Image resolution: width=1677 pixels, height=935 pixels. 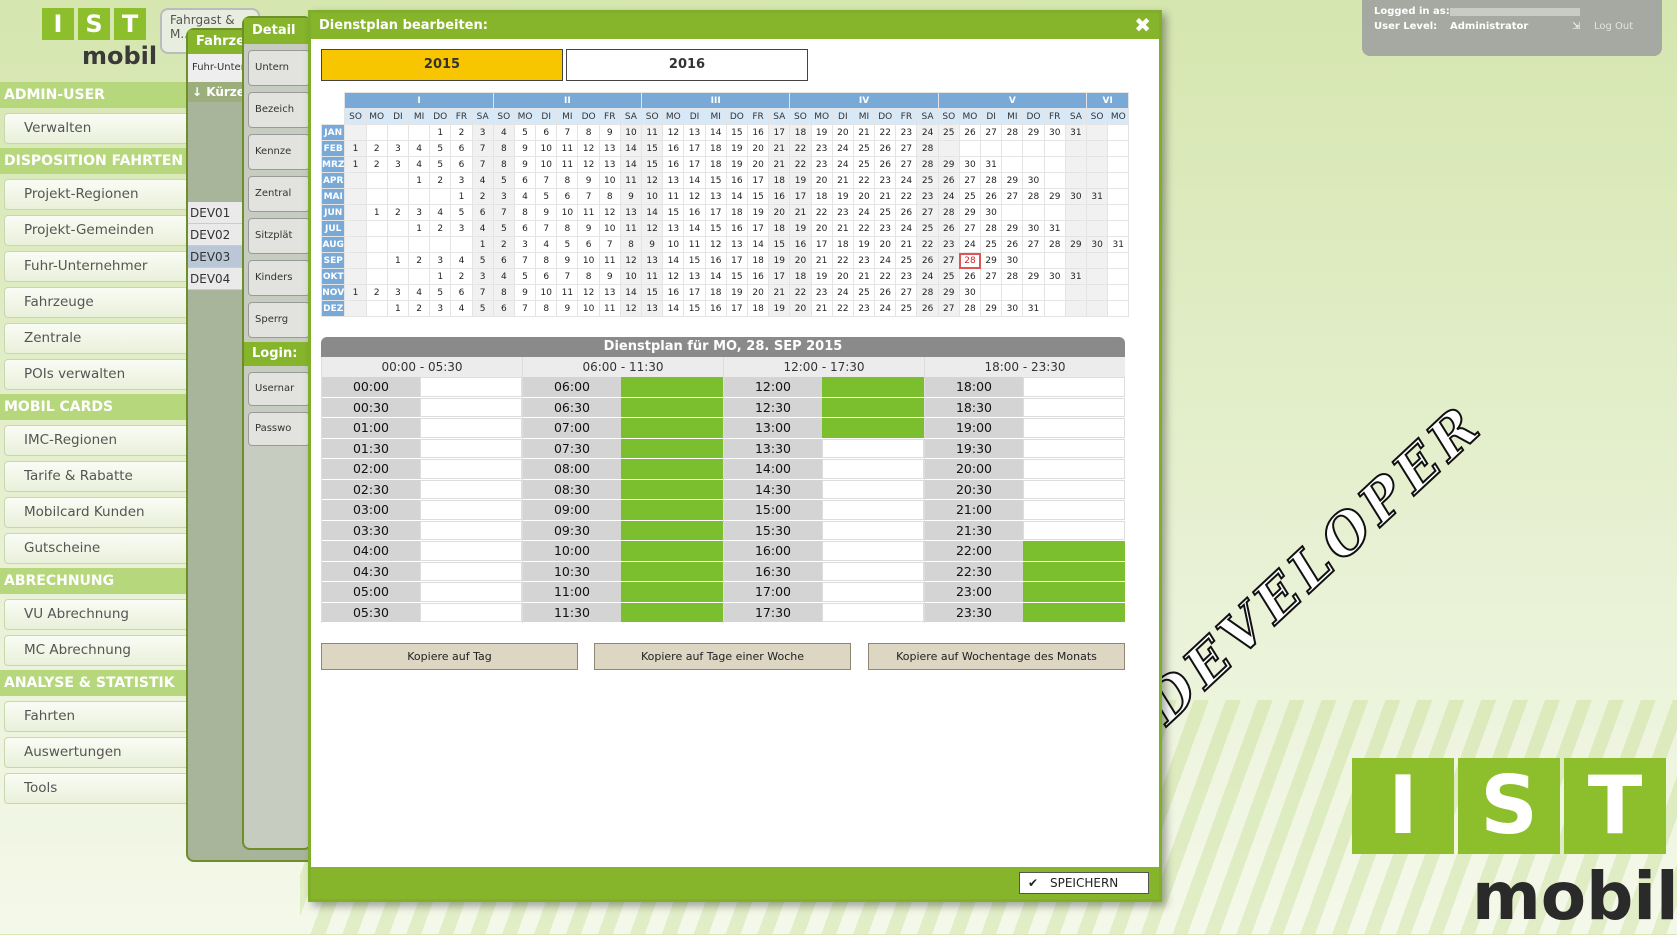 What do you see at coordinates (1142, 25) in the screenshot?
I see `close-icon: ✖` at bounding box center [1142, 25].